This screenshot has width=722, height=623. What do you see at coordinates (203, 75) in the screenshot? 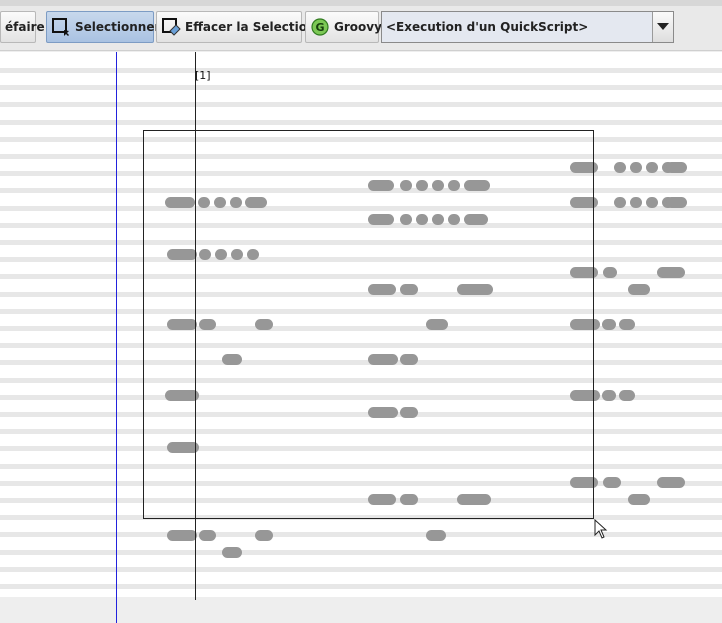
I see `measure-marker: [1]` at bounding box center [203, 75].